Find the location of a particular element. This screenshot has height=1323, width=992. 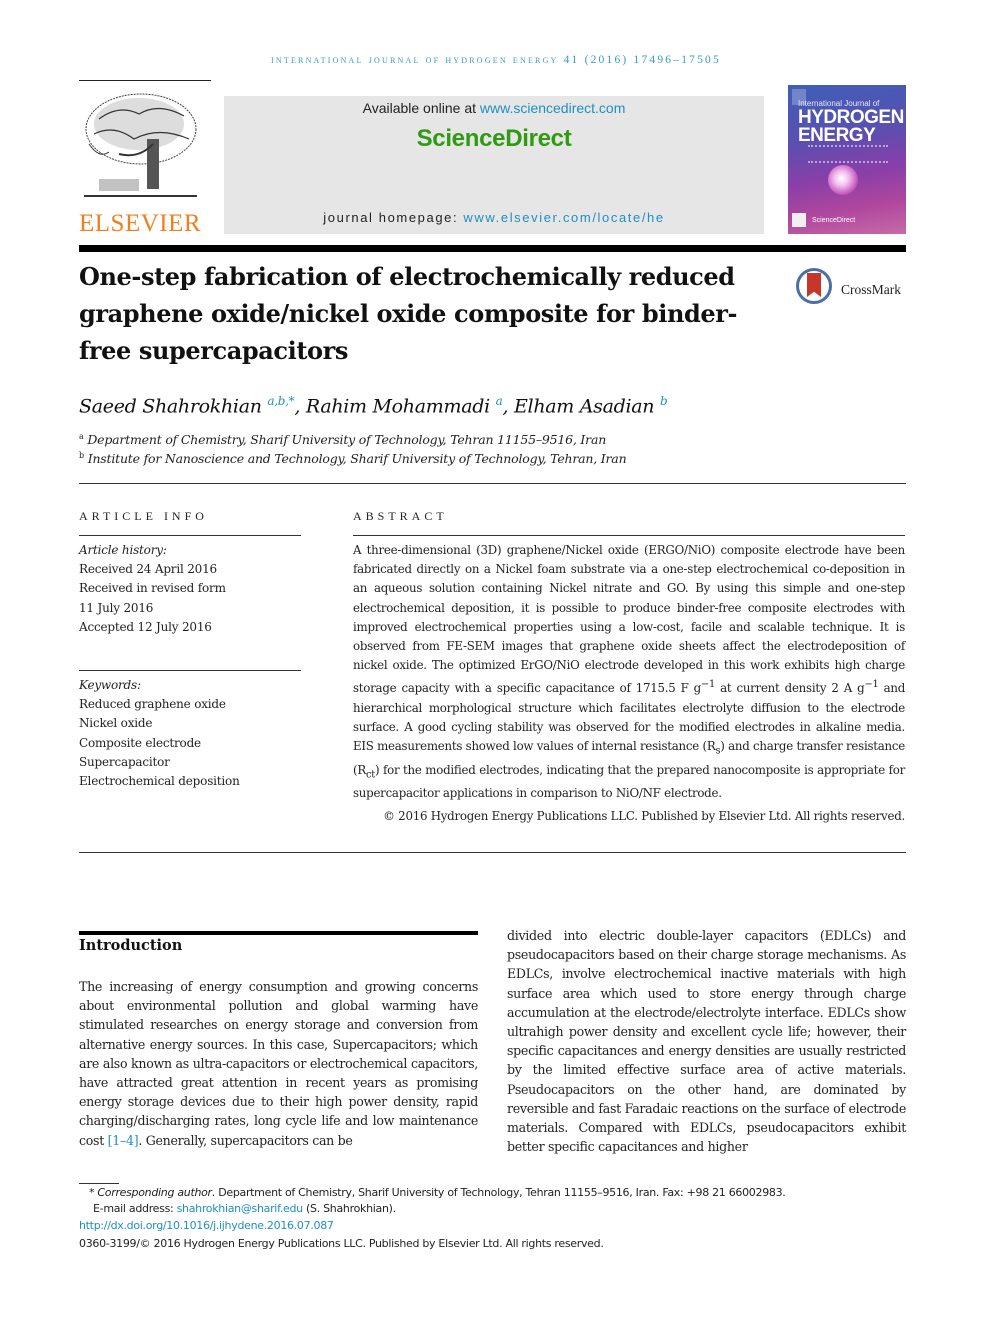

corresponding-label: Corresponding author is located at coordinates (154, 1192).